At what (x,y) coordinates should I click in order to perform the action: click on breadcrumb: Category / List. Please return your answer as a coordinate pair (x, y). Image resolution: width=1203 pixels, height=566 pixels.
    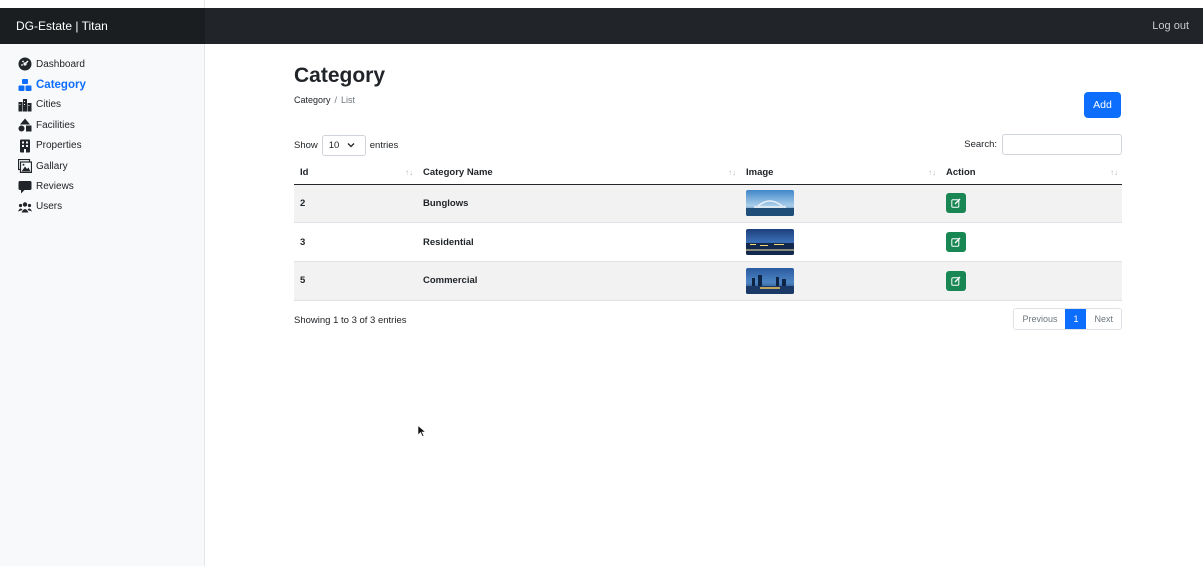
    Looking at the image, I should click on (324, 100).